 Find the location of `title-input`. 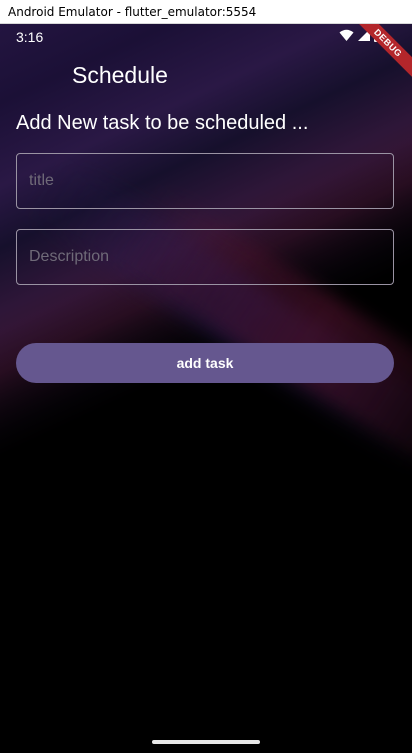

title-input is located at coordinates (205, 181).